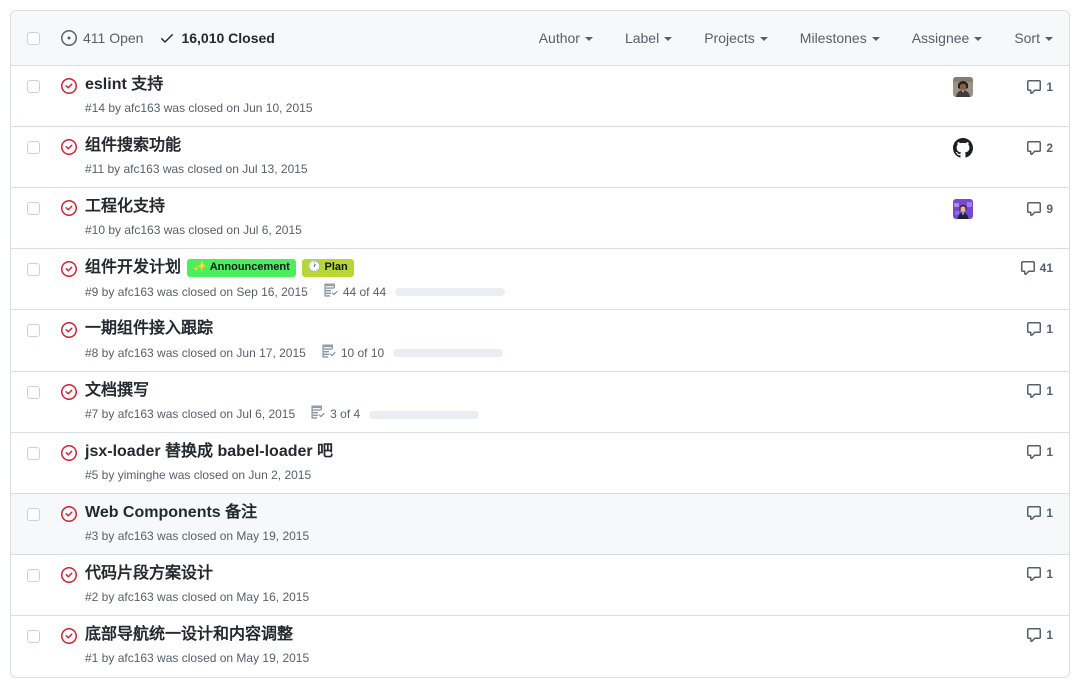 Image resolution: width=1080 pixels, height=698 pixels. What do you see at coordinates (189, 635) in the screenshot?
I see `issue-title-link: 底部导航统一设计和内容调整` at bounding box center [189, 635].